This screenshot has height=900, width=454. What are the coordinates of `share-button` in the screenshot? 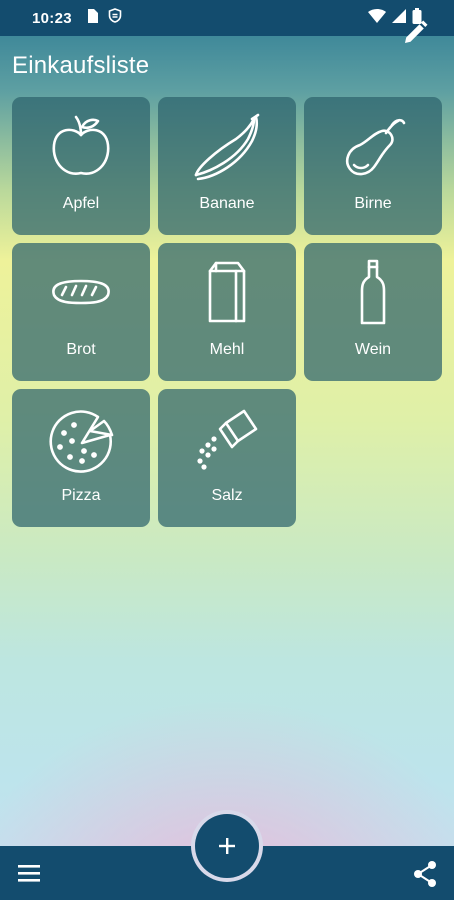 It's located at (425, 874).